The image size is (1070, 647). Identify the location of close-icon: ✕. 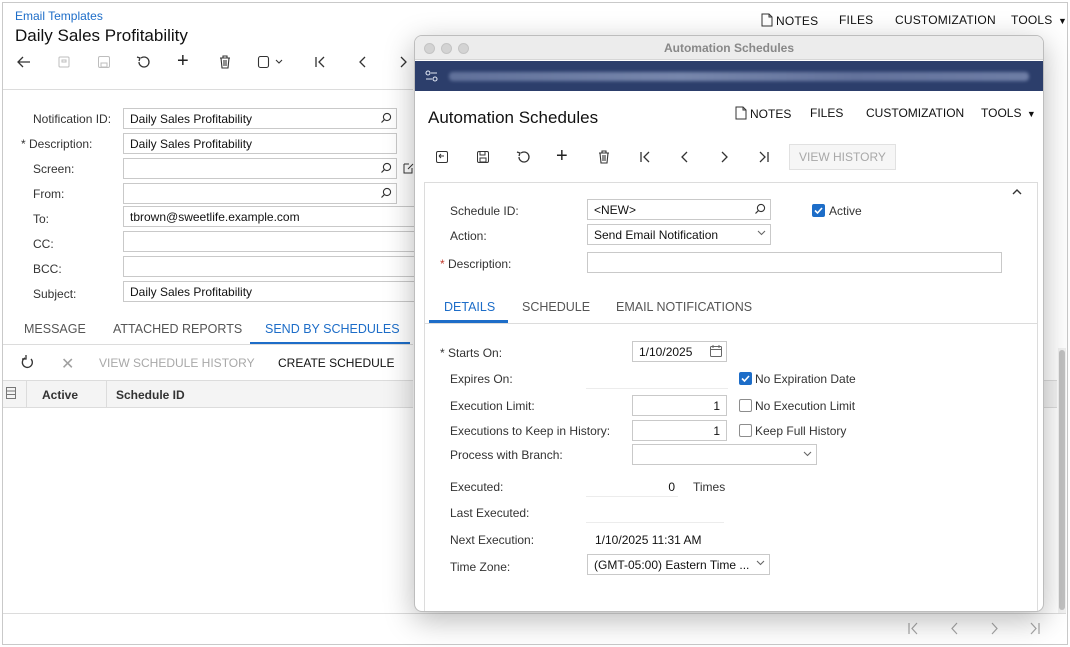
(67, 364).